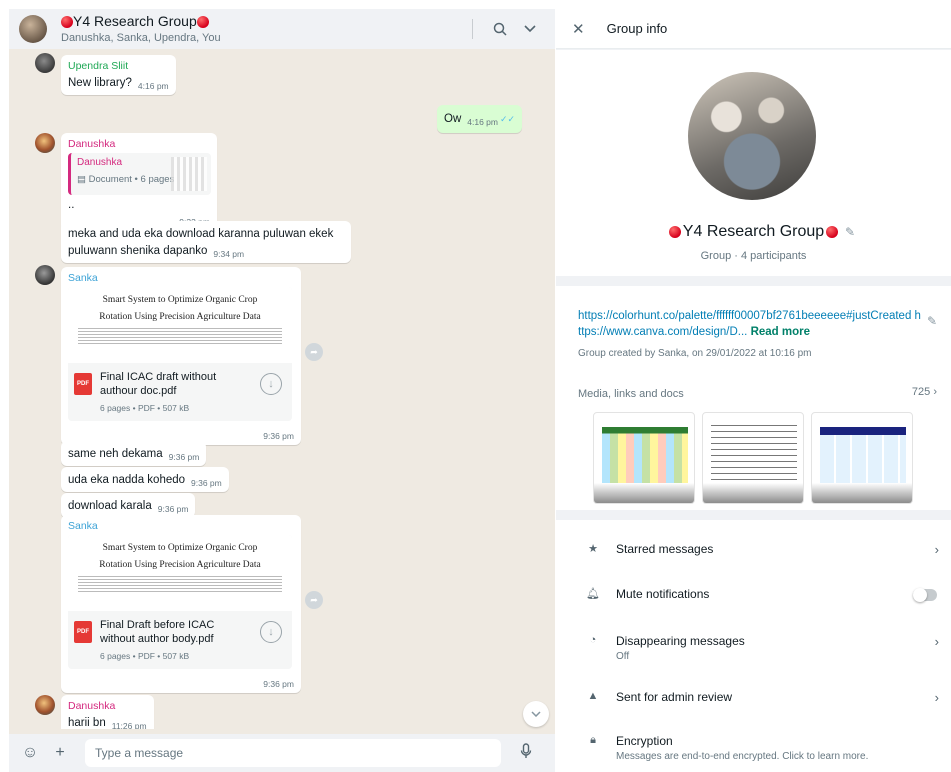  Describe the element at coordinates (229, 253) in the screenshot. I see `message-time: 9:34 pm` at that location.